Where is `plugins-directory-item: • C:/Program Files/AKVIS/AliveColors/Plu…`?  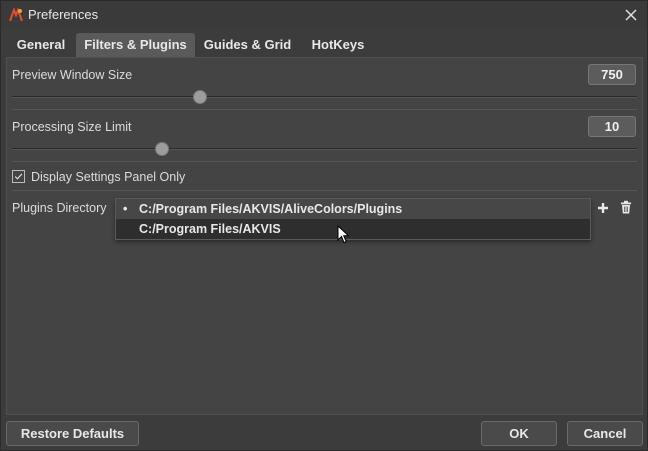 plugins-directory-item: • C:/Program Files/AKVIS/AliveColors/Plu… is located at coordinates (353, 209).